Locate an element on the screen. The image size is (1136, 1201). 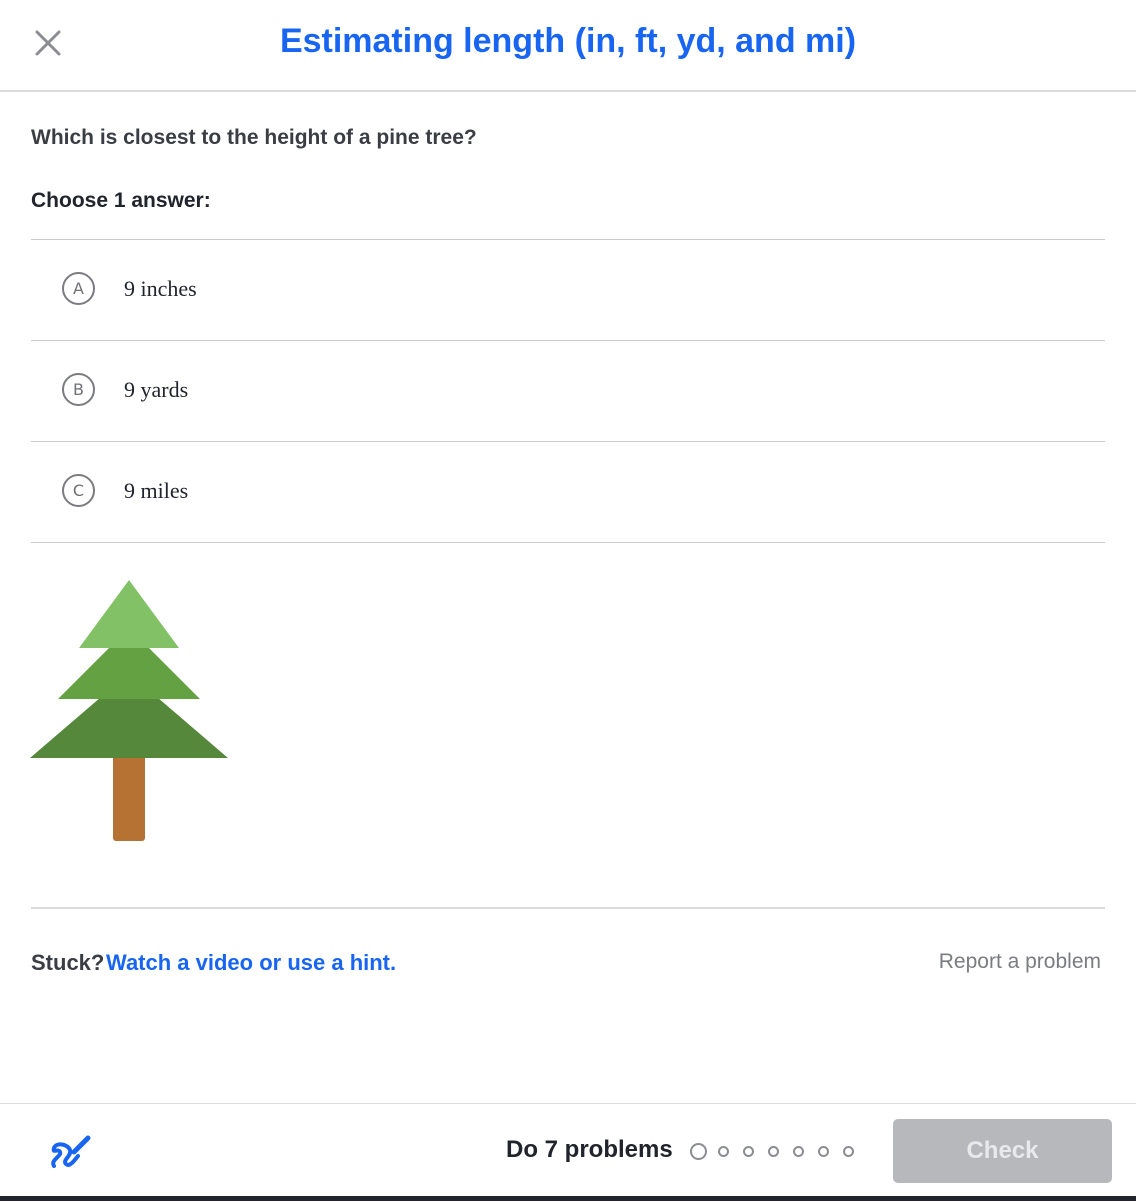
exercise-header: Estimating length (in, ft, yd, and mi) is located at coordinates (568, 46).